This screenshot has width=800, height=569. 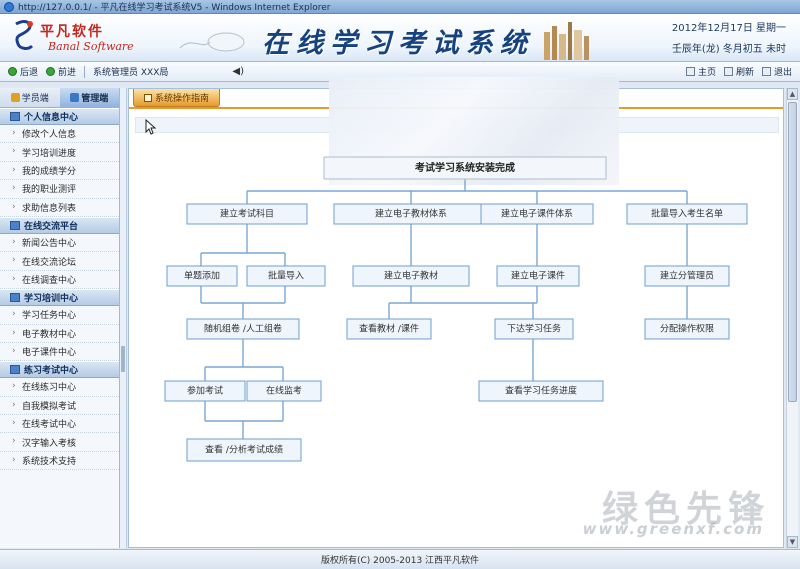 I want to click on home-icon, so click(x=690, y=71).